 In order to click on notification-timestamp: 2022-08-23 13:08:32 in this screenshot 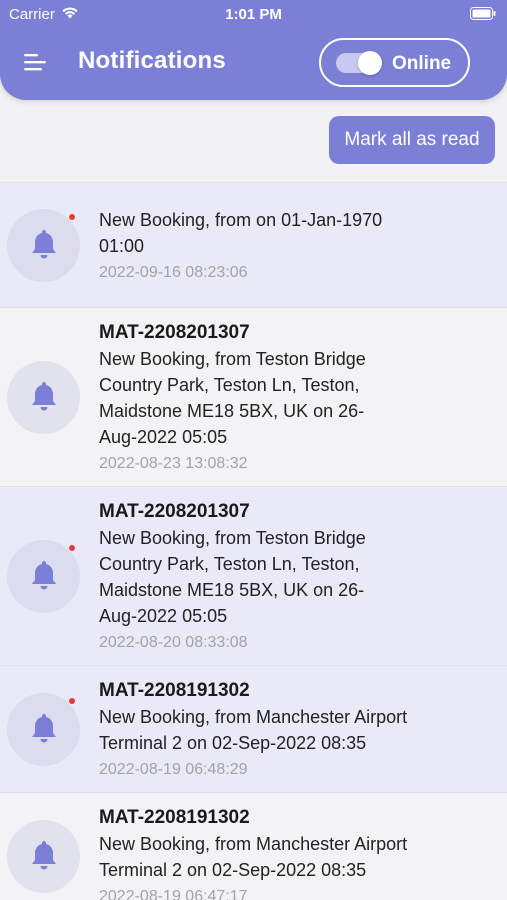, I will do `click(173, 463)`.